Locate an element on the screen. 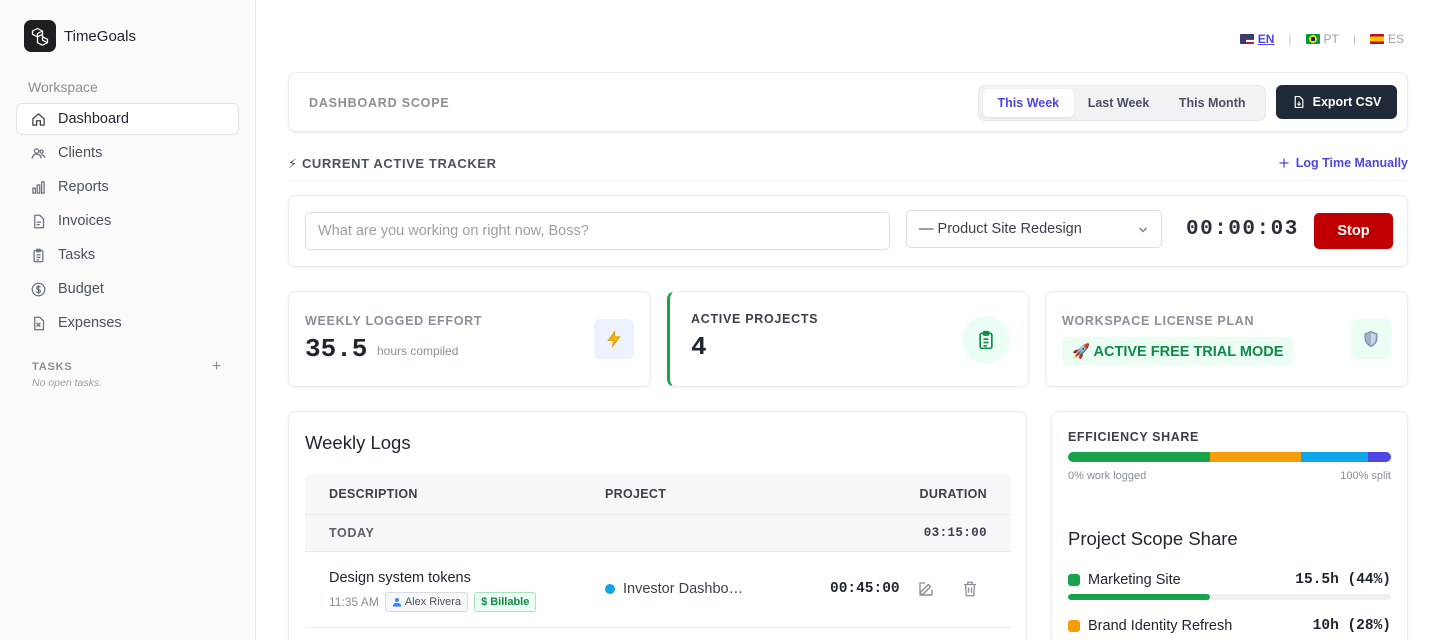 The image size is (1440, 640). scope-segmented-control: This Week Last Week This Month is located at coordinates (1122, 103).